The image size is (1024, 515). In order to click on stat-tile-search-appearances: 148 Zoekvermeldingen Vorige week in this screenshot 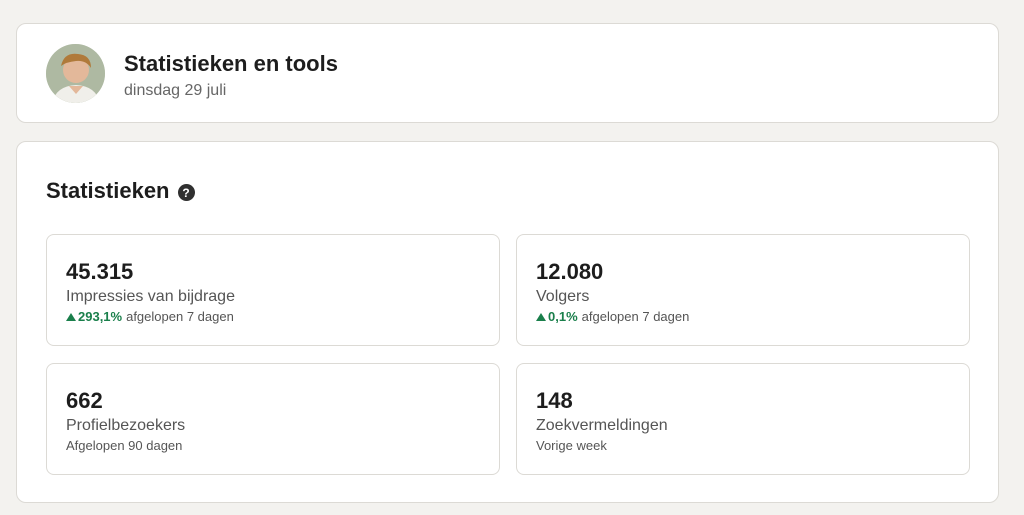, I will do `click(743, 419)`.